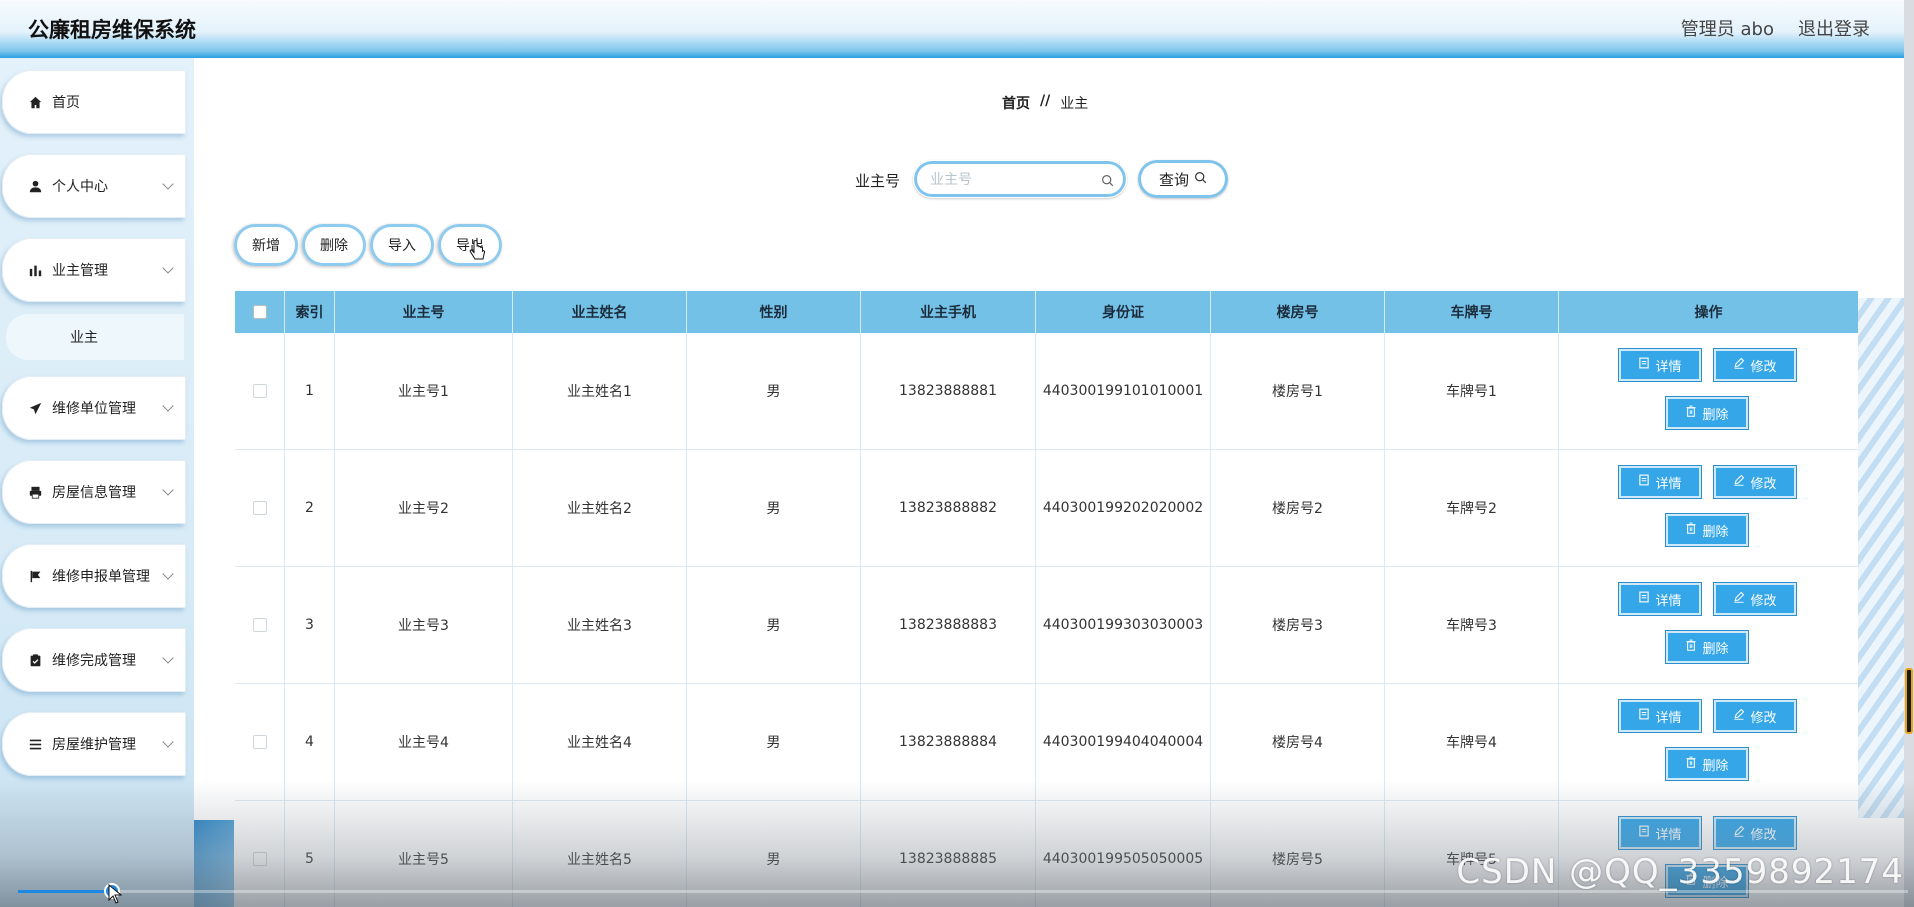 The height and width of the screenshot is (907, 1914). What do you see at coordinates (1123, 625) in the screenshot?
I see `cell-id-card: 440300199303030003` at bounding box center [1123, 625].